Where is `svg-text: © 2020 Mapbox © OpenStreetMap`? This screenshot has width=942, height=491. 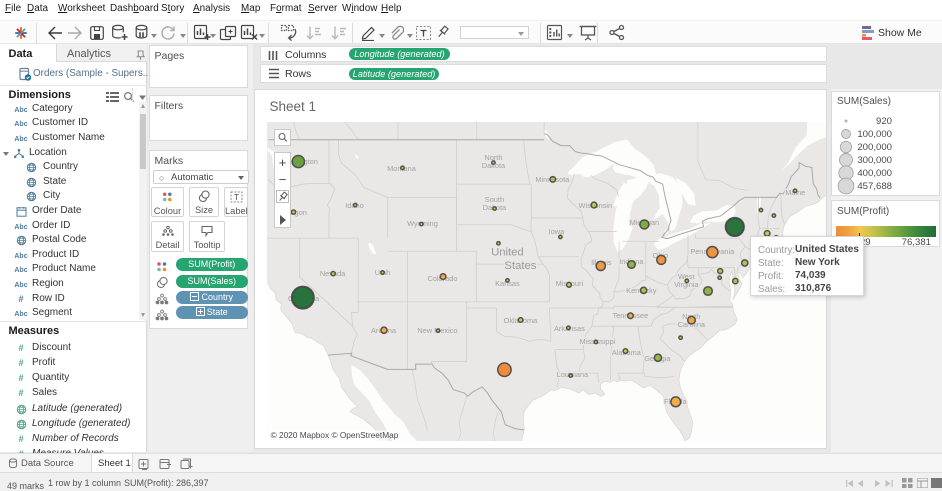
svg-text: © 2020 Mapbox © OpenStreetMap is located at coordinates (334, 435).